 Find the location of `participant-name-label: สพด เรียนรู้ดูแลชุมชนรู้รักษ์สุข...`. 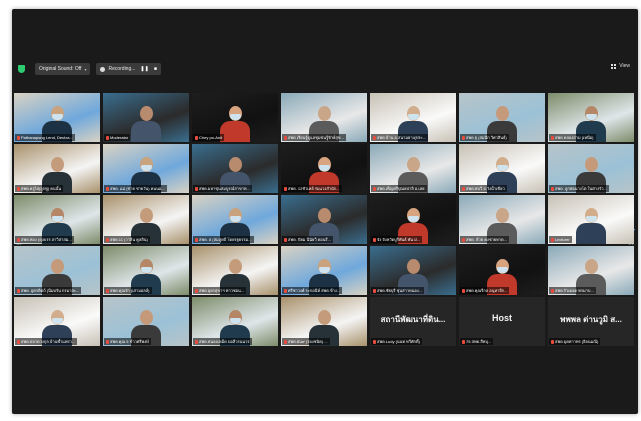

participant-name-label: สพด เรียนรู้ดูแลชุมชนรู้รักษ์สุข... is located at coordinates (314, 137).